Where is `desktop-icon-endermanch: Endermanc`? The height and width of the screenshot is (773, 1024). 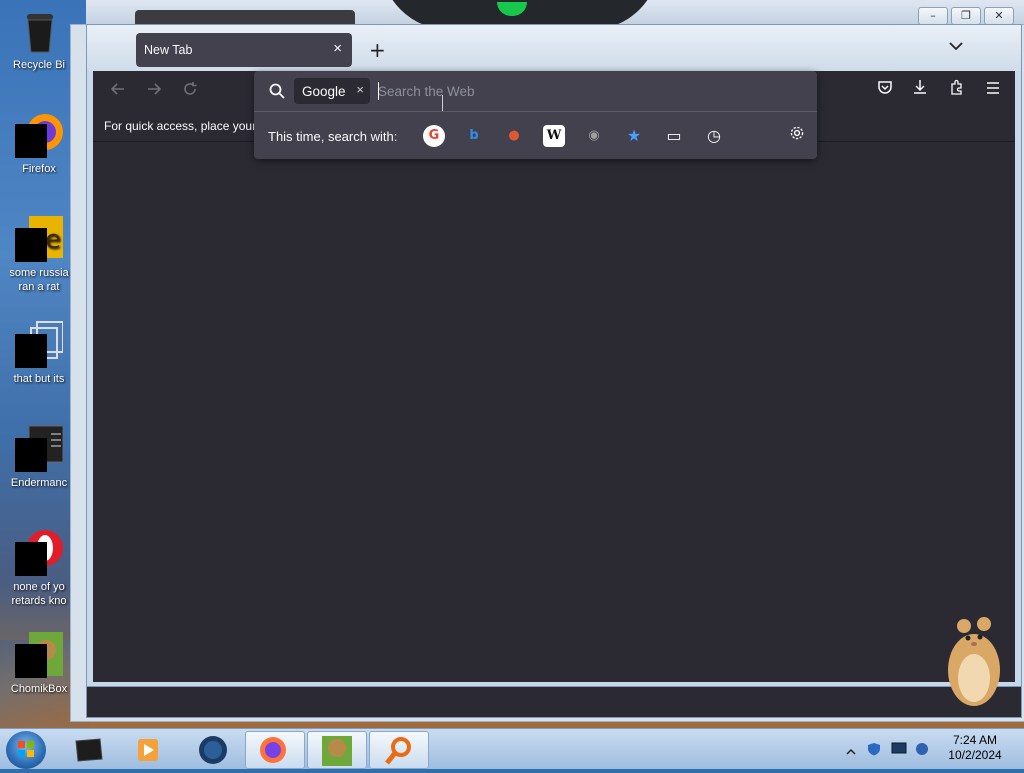
desktop-icon-endermanch: Endermanc is located at coordinates (39, 457).